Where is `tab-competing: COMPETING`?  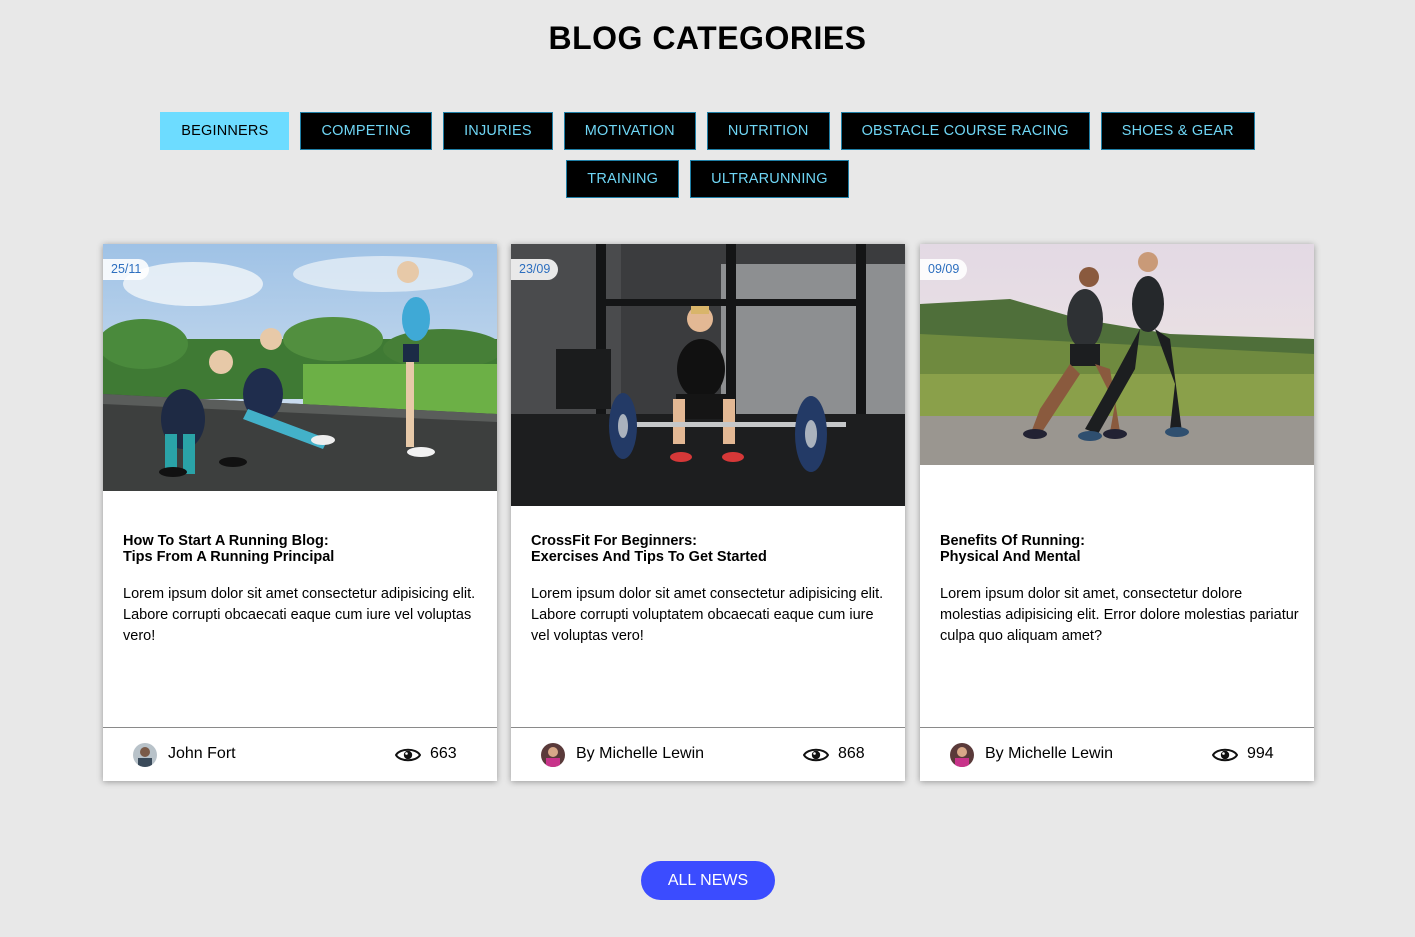 tab-competing: COMPETING is located at coordinates (366, 131).